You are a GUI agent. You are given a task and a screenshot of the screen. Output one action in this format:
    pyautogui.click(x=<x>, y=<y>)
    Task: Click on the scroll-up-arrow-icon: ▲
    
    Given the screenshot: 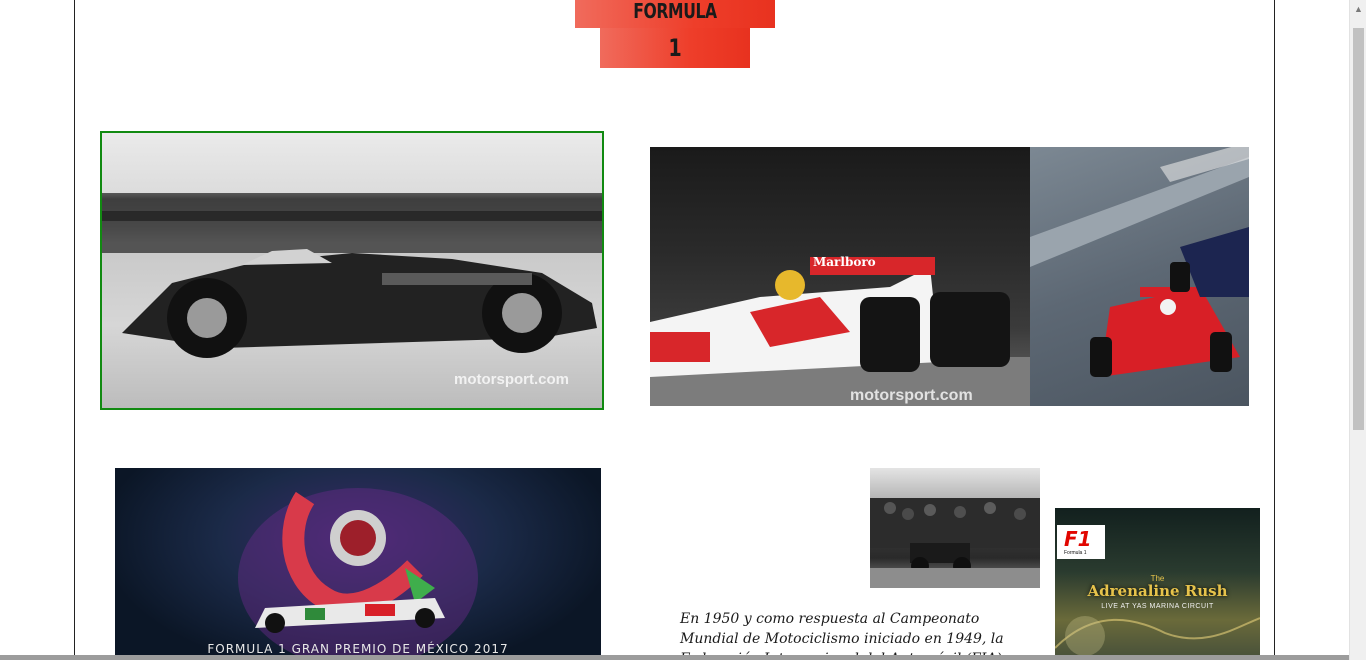 What is the action you would take?
    pyautogui.click(x=1358, y=8)
    